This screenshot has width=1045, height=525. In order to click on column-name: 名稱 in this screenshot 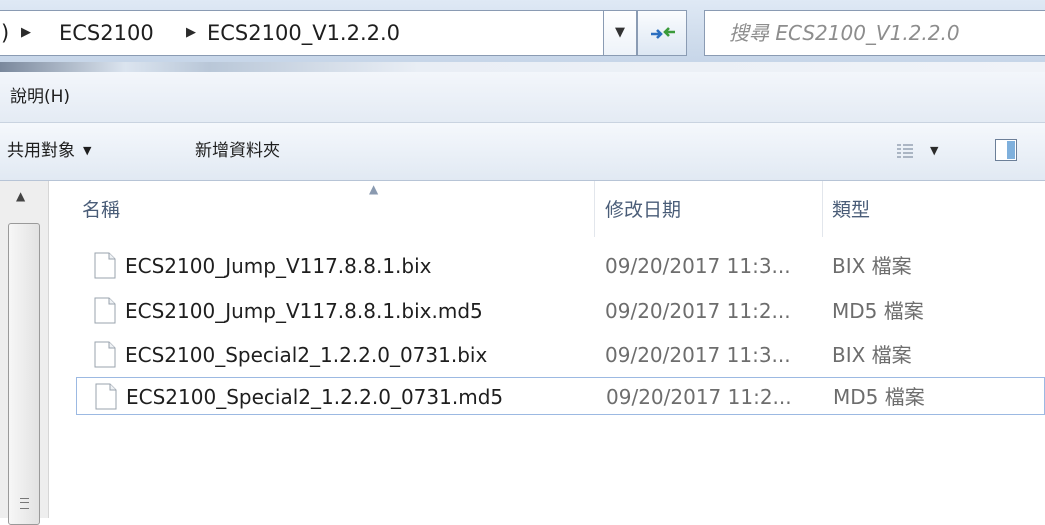, I will do `click(101, 210)`.